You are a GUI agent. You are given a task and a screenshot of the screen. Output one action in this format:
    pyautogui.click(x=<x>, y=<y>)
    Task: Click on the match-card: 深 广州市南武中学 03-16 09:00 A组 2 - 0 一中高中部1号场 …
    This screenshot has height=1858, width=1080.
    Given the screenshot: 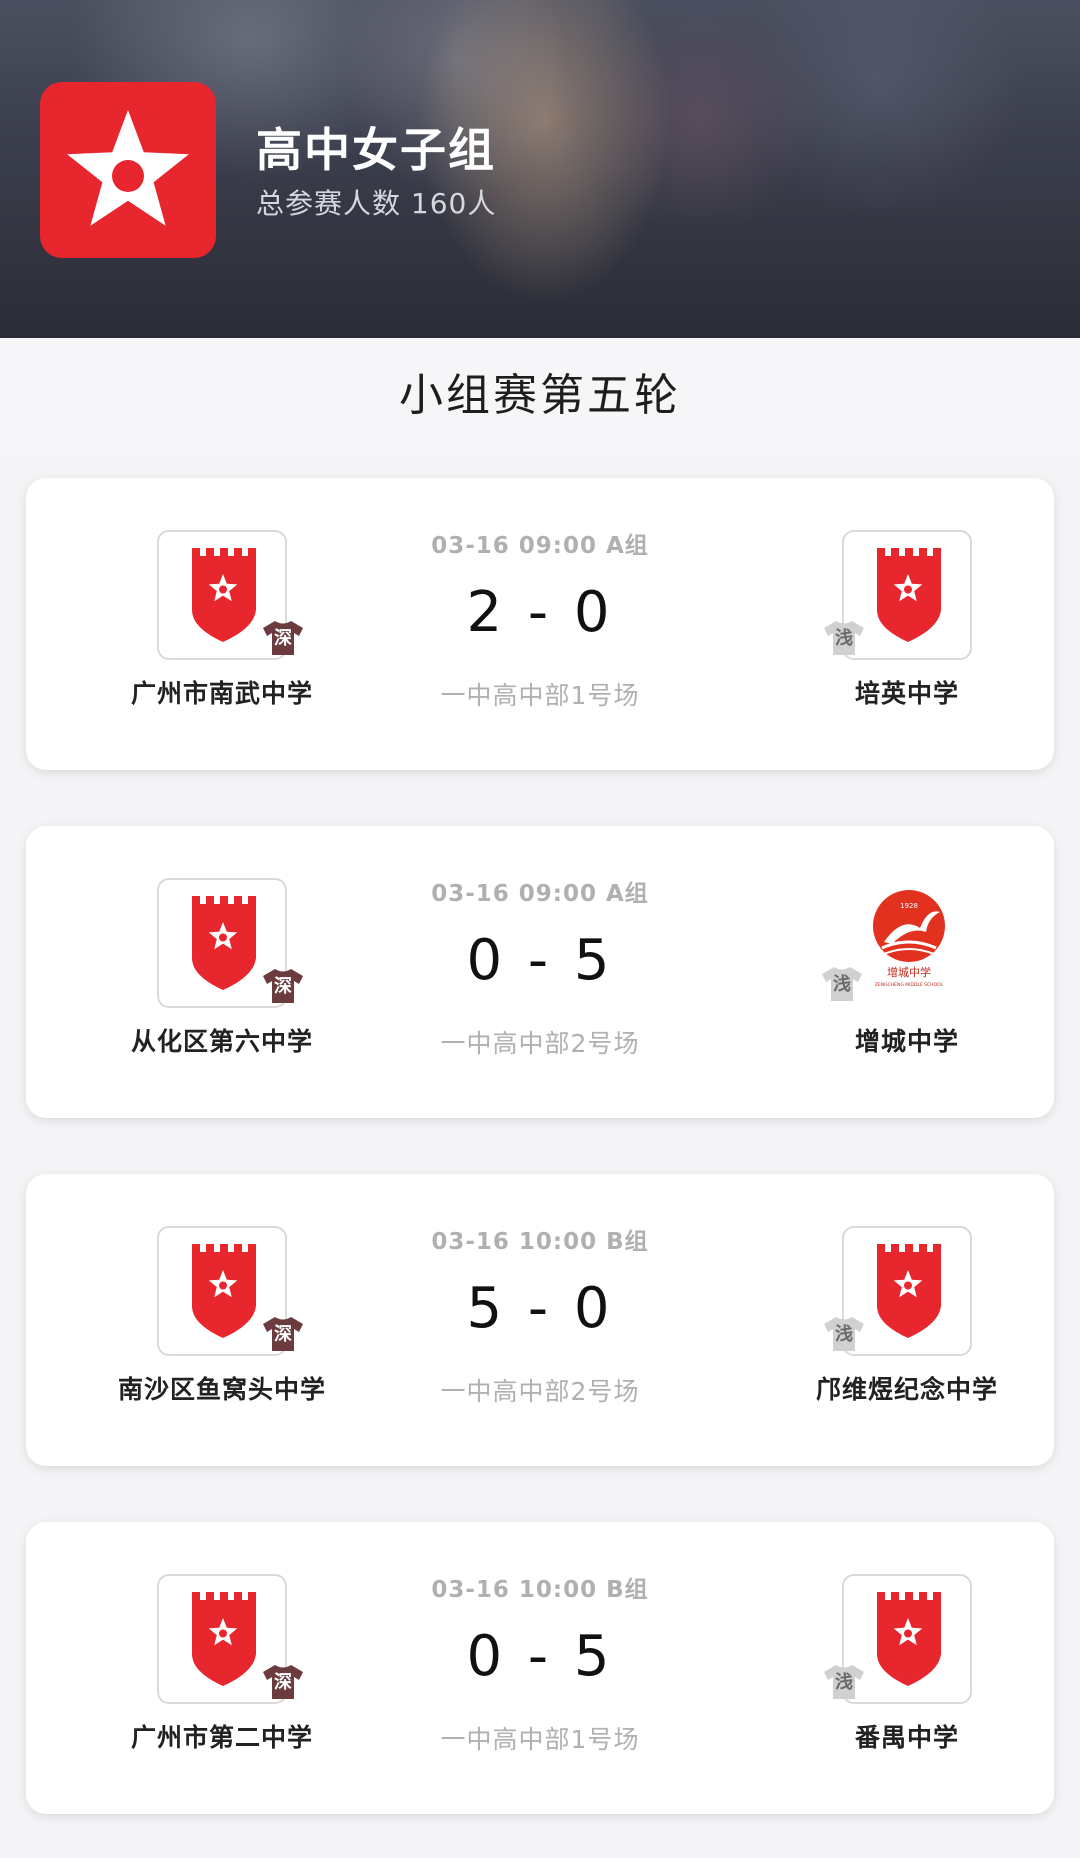 What is the action you would take?
    pyautogui.click(x=540, y=624)
    